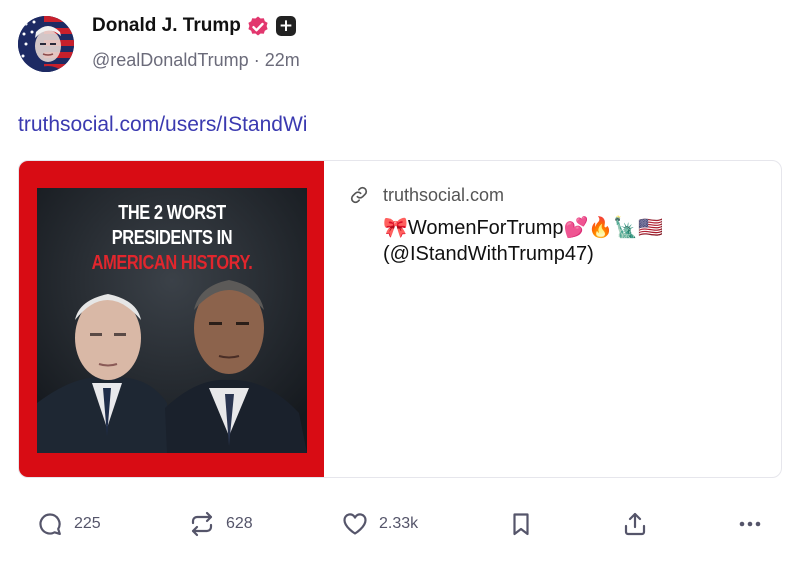 The width and height of the screenshot is (800, 563). I want to click on plus-badge-icon: +, so click(286, 26).